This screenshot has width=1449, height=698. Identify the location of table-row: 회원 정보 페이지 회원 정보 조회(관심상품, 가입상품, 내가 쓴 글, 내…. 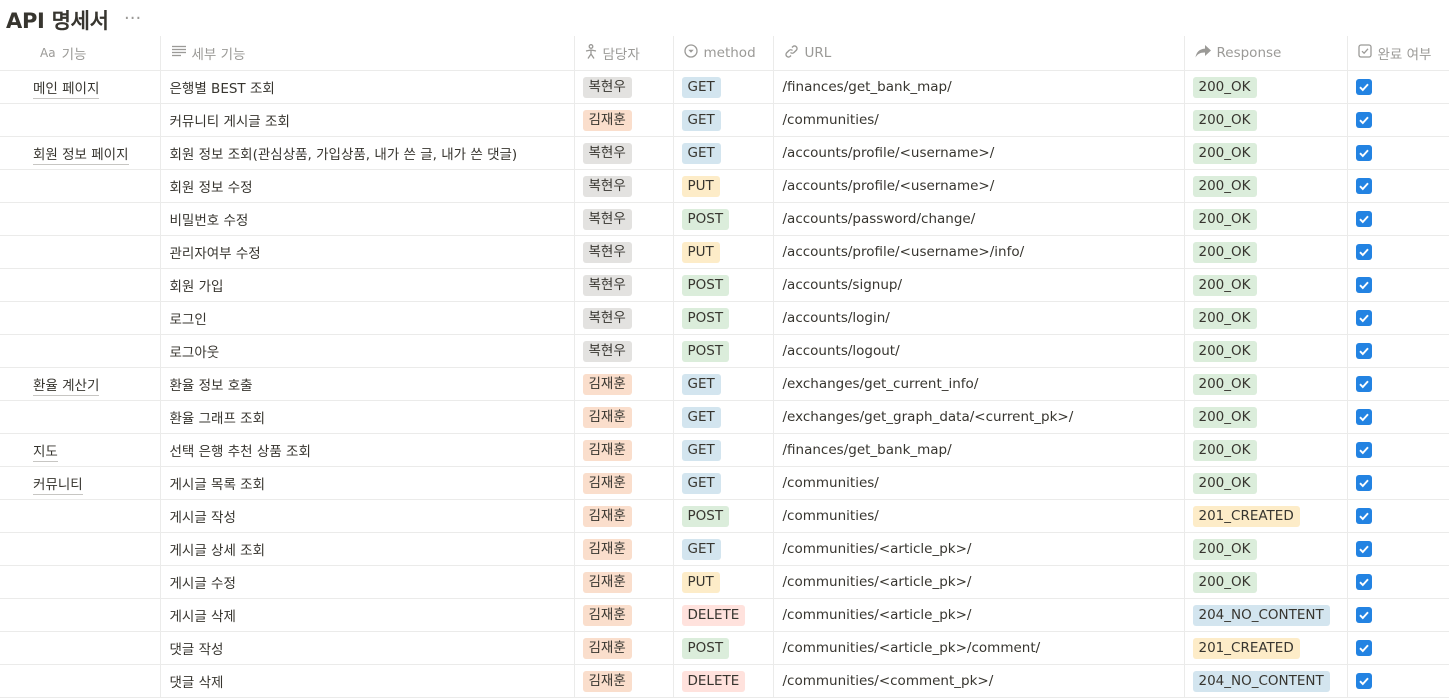
(724, 153).